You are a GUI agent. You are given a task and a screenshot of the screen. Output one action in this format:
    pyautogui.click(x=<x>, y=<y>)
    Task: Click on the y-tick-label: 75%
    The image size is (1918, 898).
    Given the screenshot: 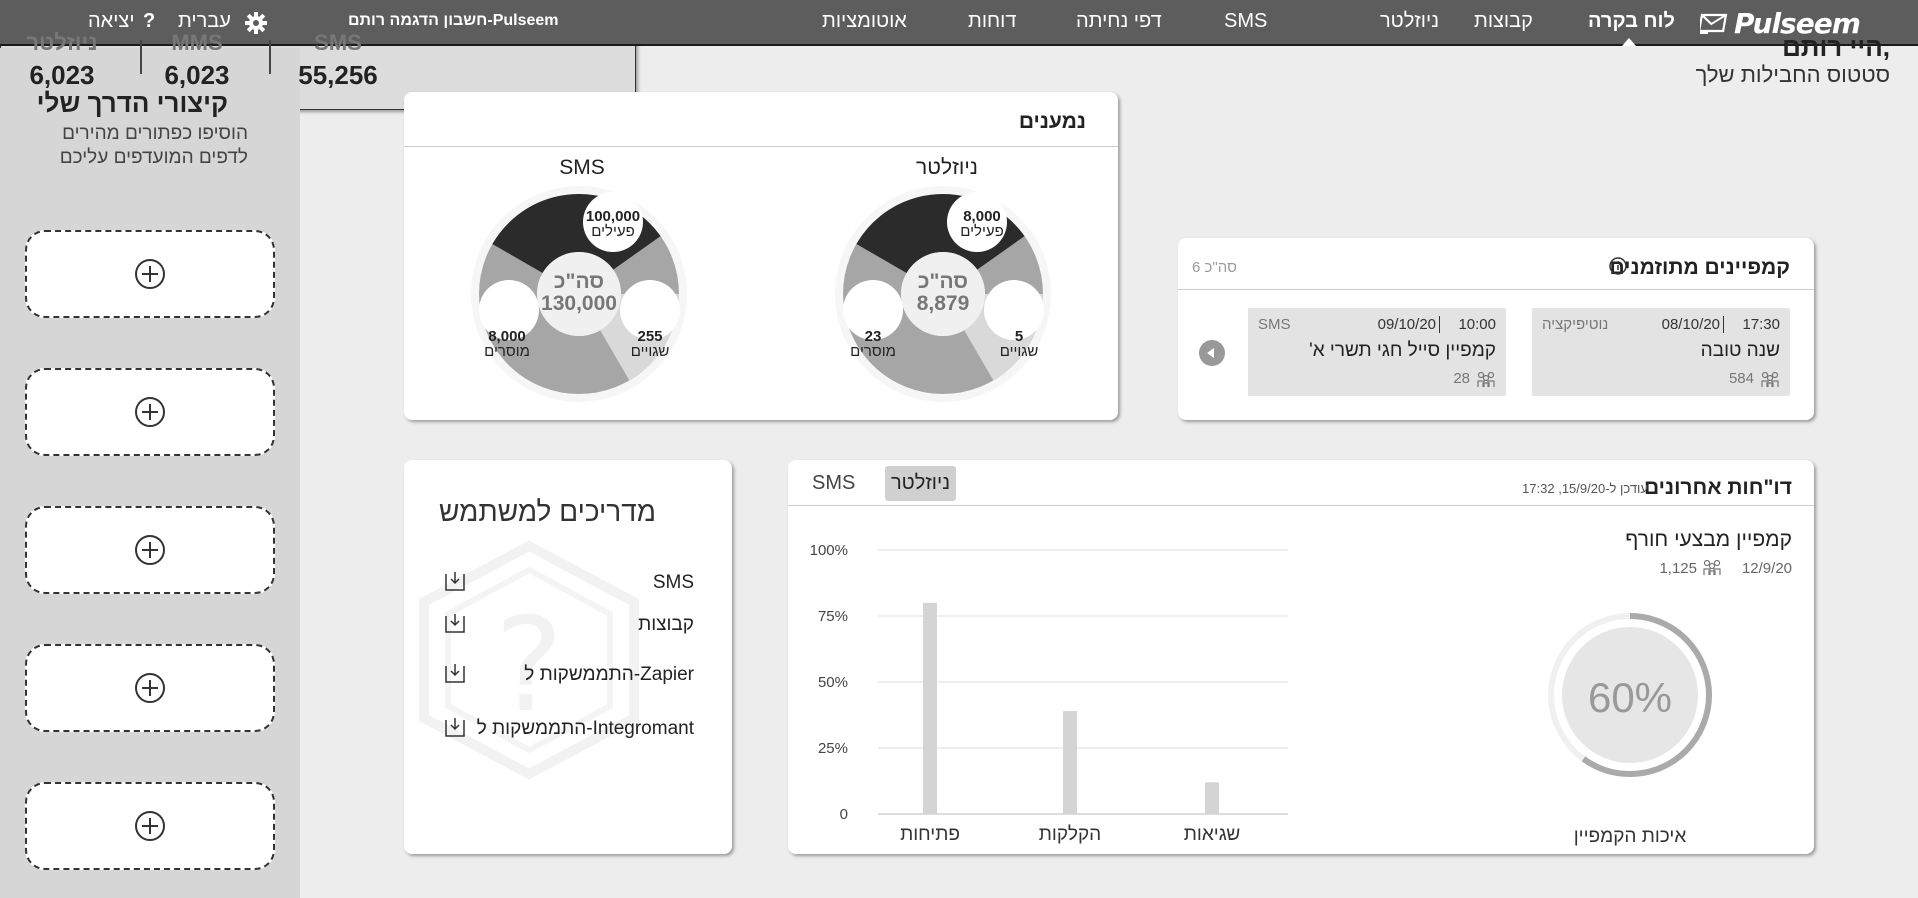 What is the action you would take?
    pyautogui.click(x=833, y=616)
    